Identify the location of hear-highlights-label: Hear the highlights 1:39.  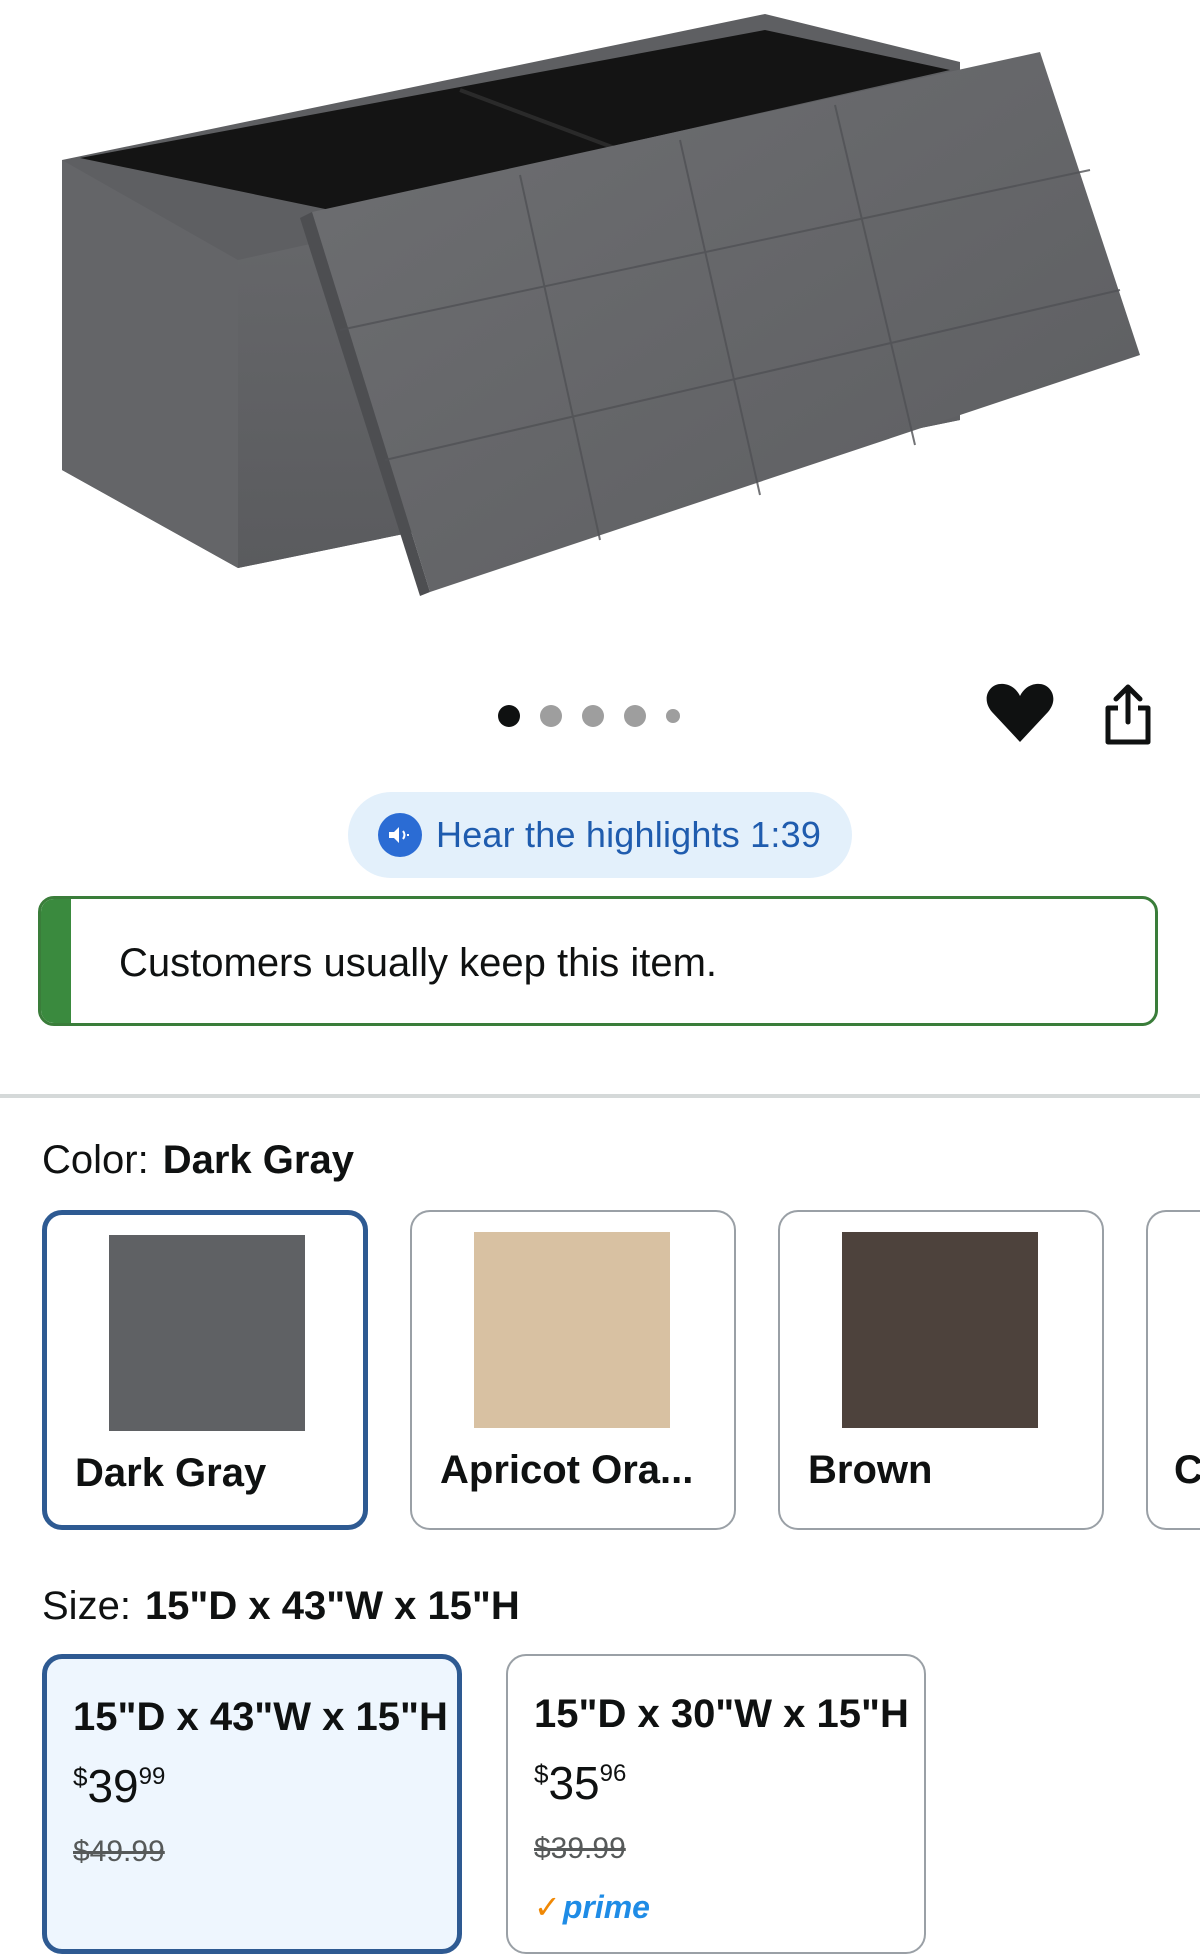
(629, 834).